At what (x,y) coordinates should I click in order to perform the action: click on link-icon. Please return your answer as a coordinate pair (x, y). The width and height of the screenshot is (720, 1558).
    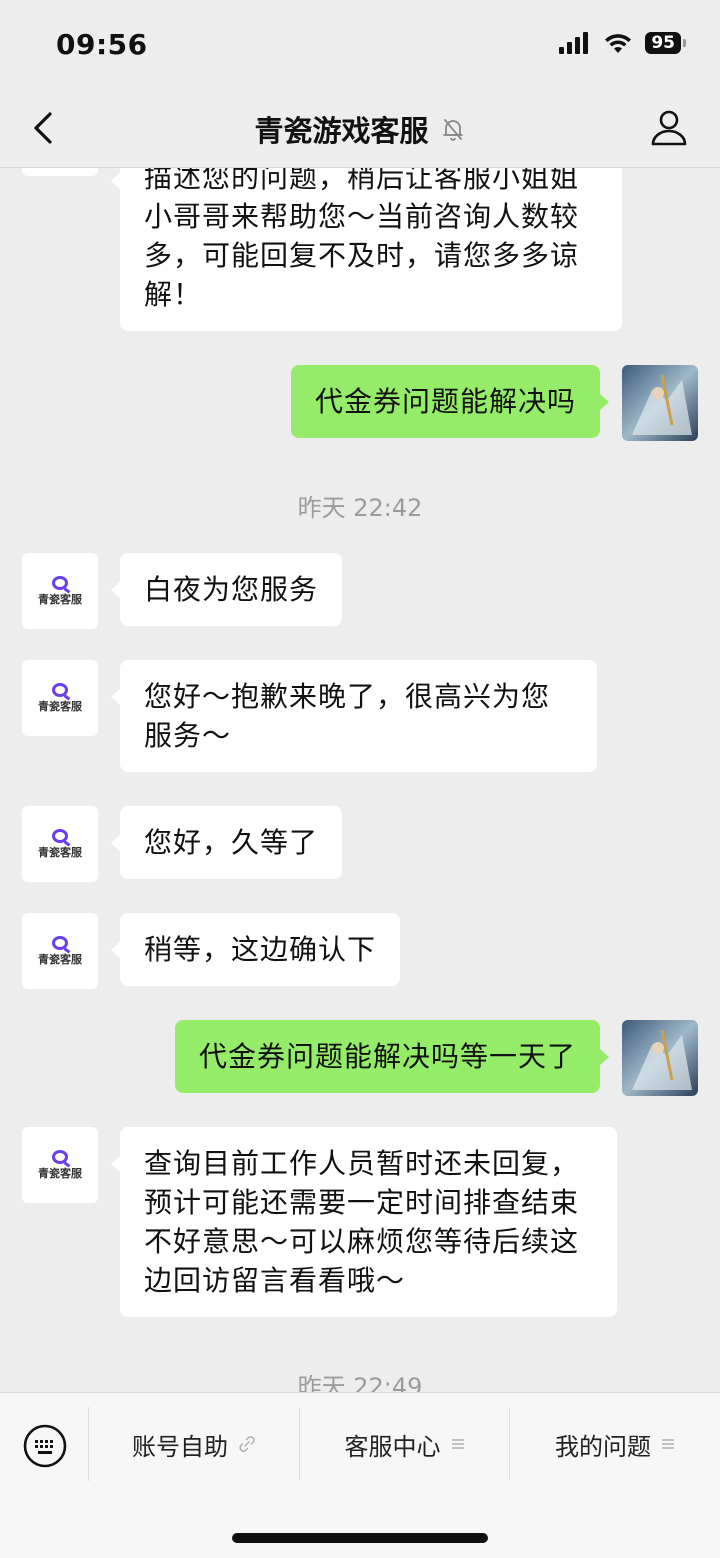
    Looking at the image, I should click on (247, 1444).